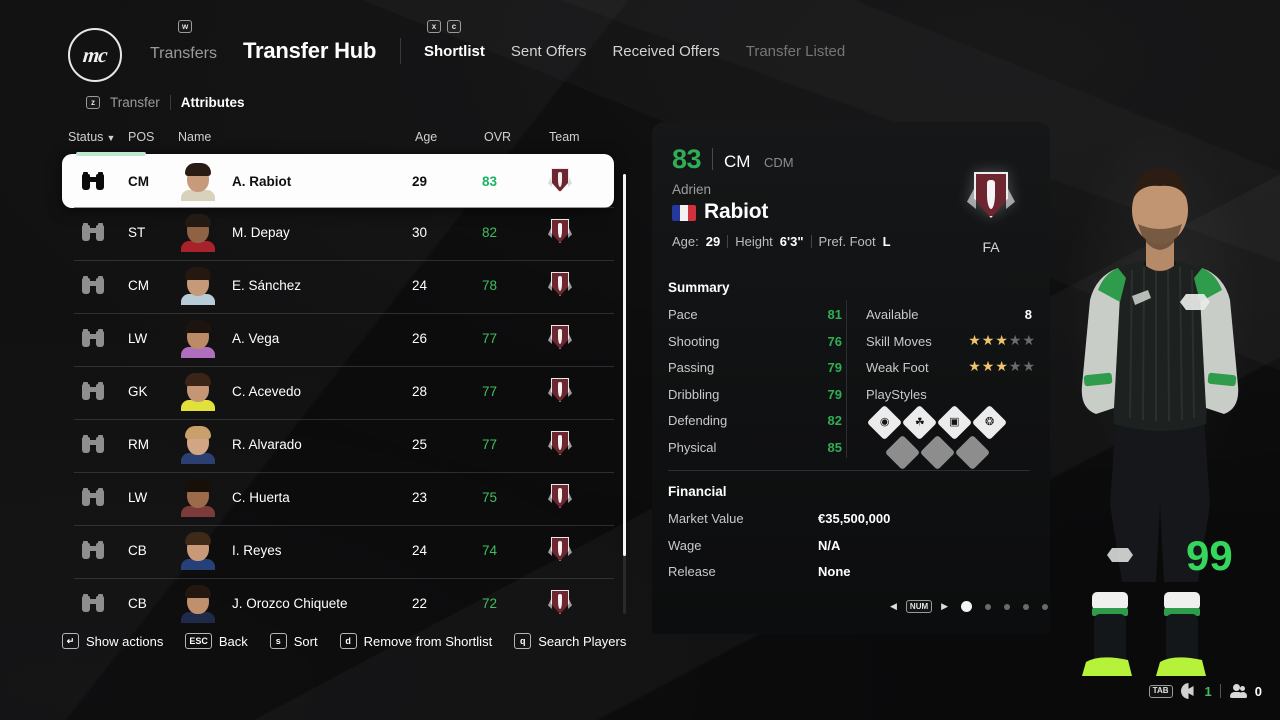 Image resolution: width=1280 pixels, height=720 pixels. What do you see at coordinates (1188, 691) in the screenshot?
I see `speaker-icon` at bounding box center [1188, 691].